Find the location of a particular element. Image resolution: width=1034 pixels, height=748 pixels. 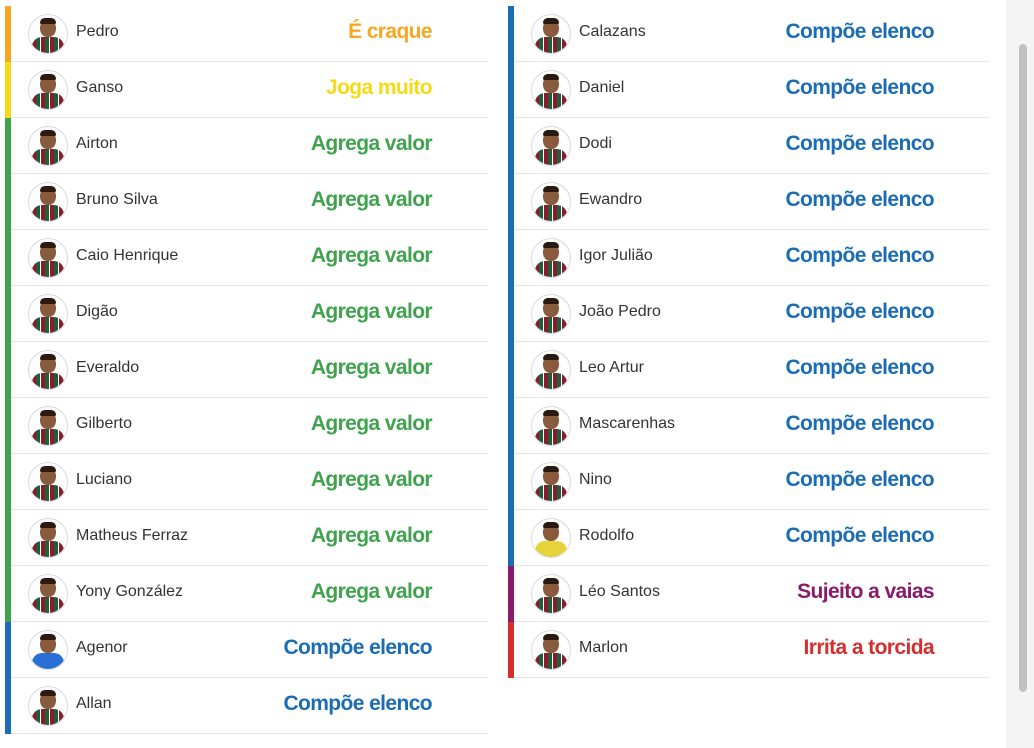

player-row: Yony González Agrega valor is located at coordinates (246, 594).